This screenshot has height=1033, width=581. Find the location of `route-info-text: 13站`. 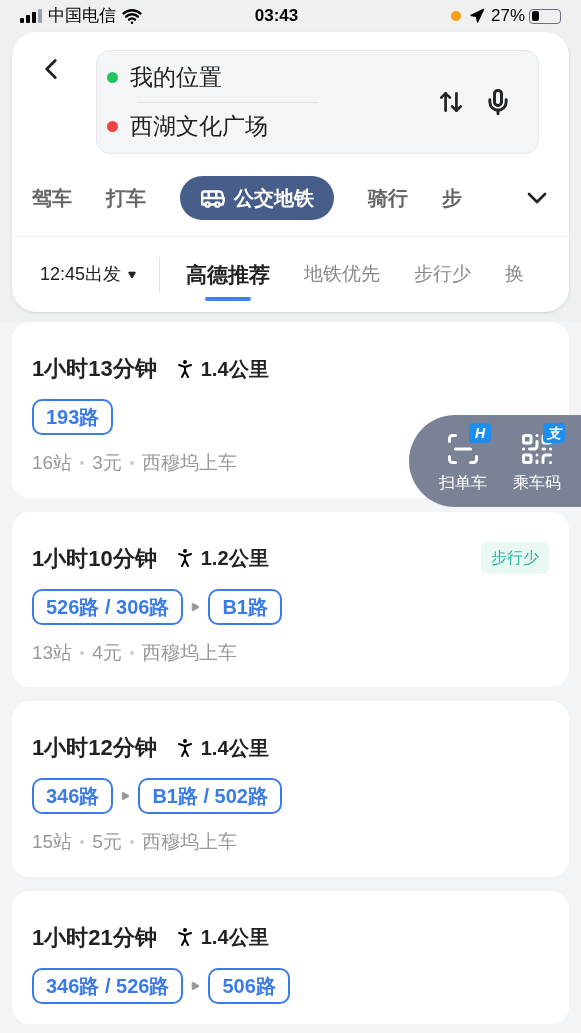

route-info-text: 13站 is located at coordinates (52, 652).